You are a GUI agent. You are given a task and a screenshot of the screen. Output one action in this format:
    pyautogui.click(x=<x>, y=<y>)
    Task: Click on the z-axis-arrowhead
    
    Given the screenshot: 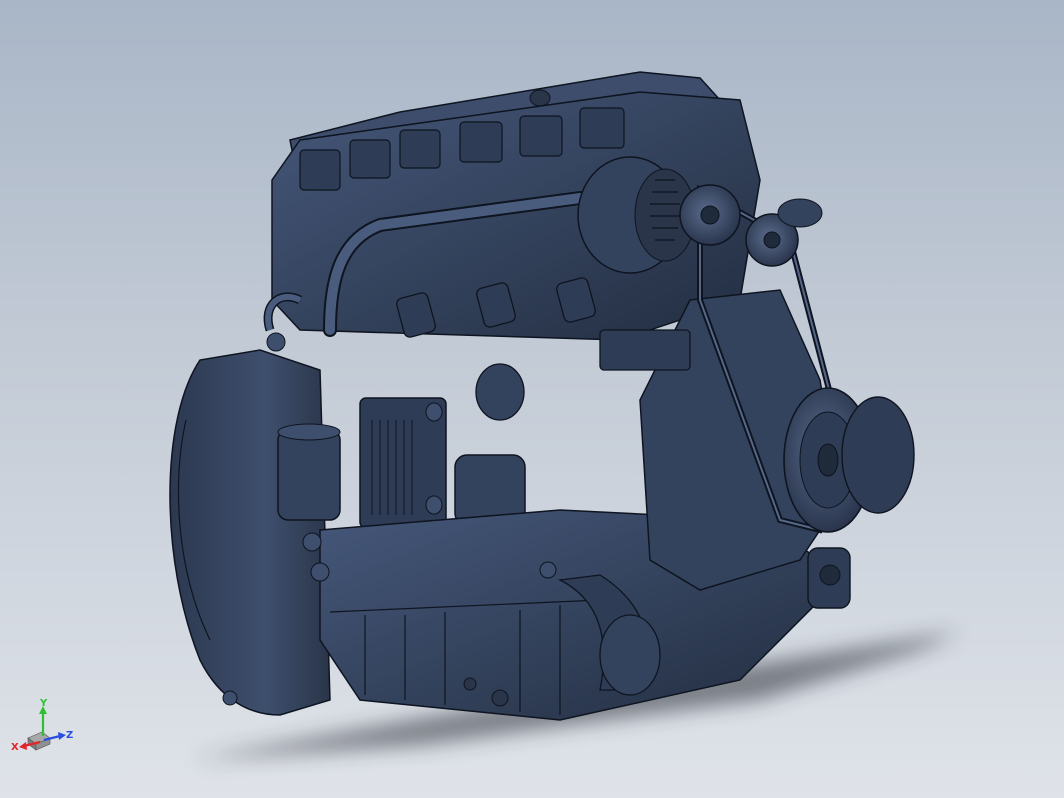 What is the action you would take?
    pyautogui.click(x=62, y=736)
    